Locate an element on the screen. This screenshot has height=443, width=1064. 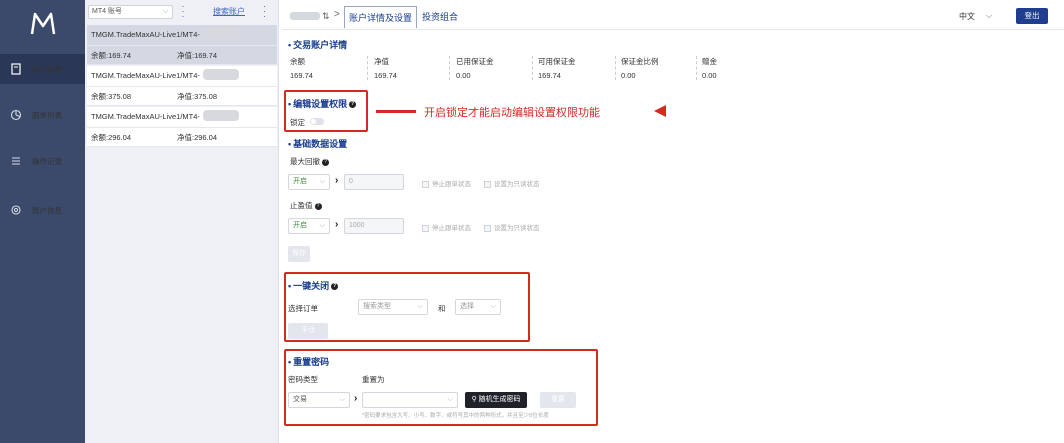
reset-button: 重置 is located at coordinates (558, 400).